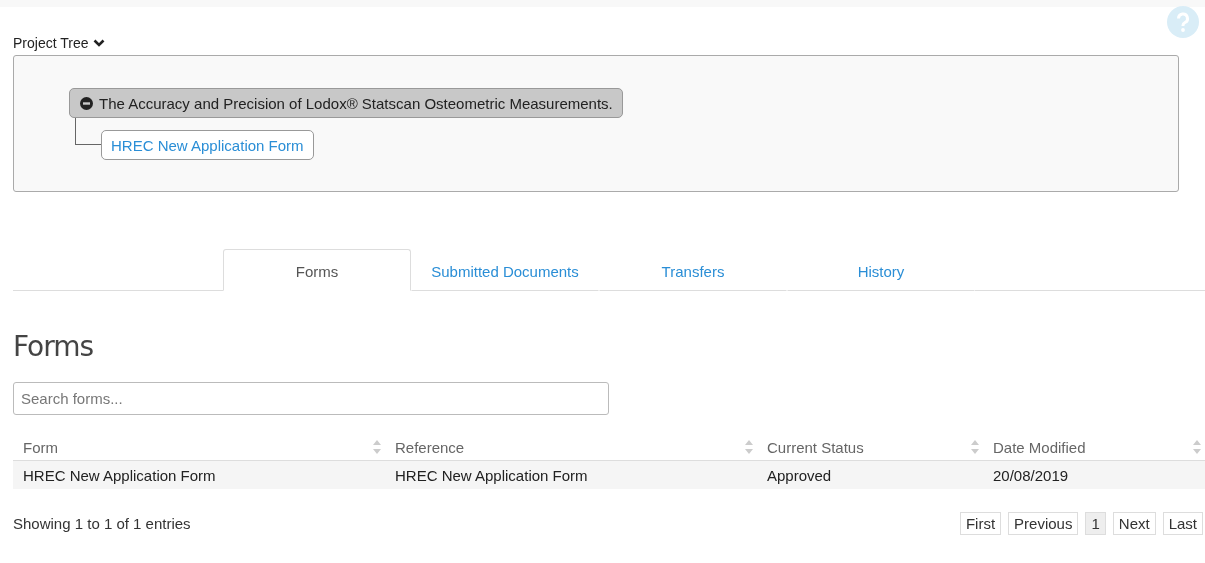 The width and height of the screenshot is (1205, 563). I want to click on column-header: Form, so click(199, 447).